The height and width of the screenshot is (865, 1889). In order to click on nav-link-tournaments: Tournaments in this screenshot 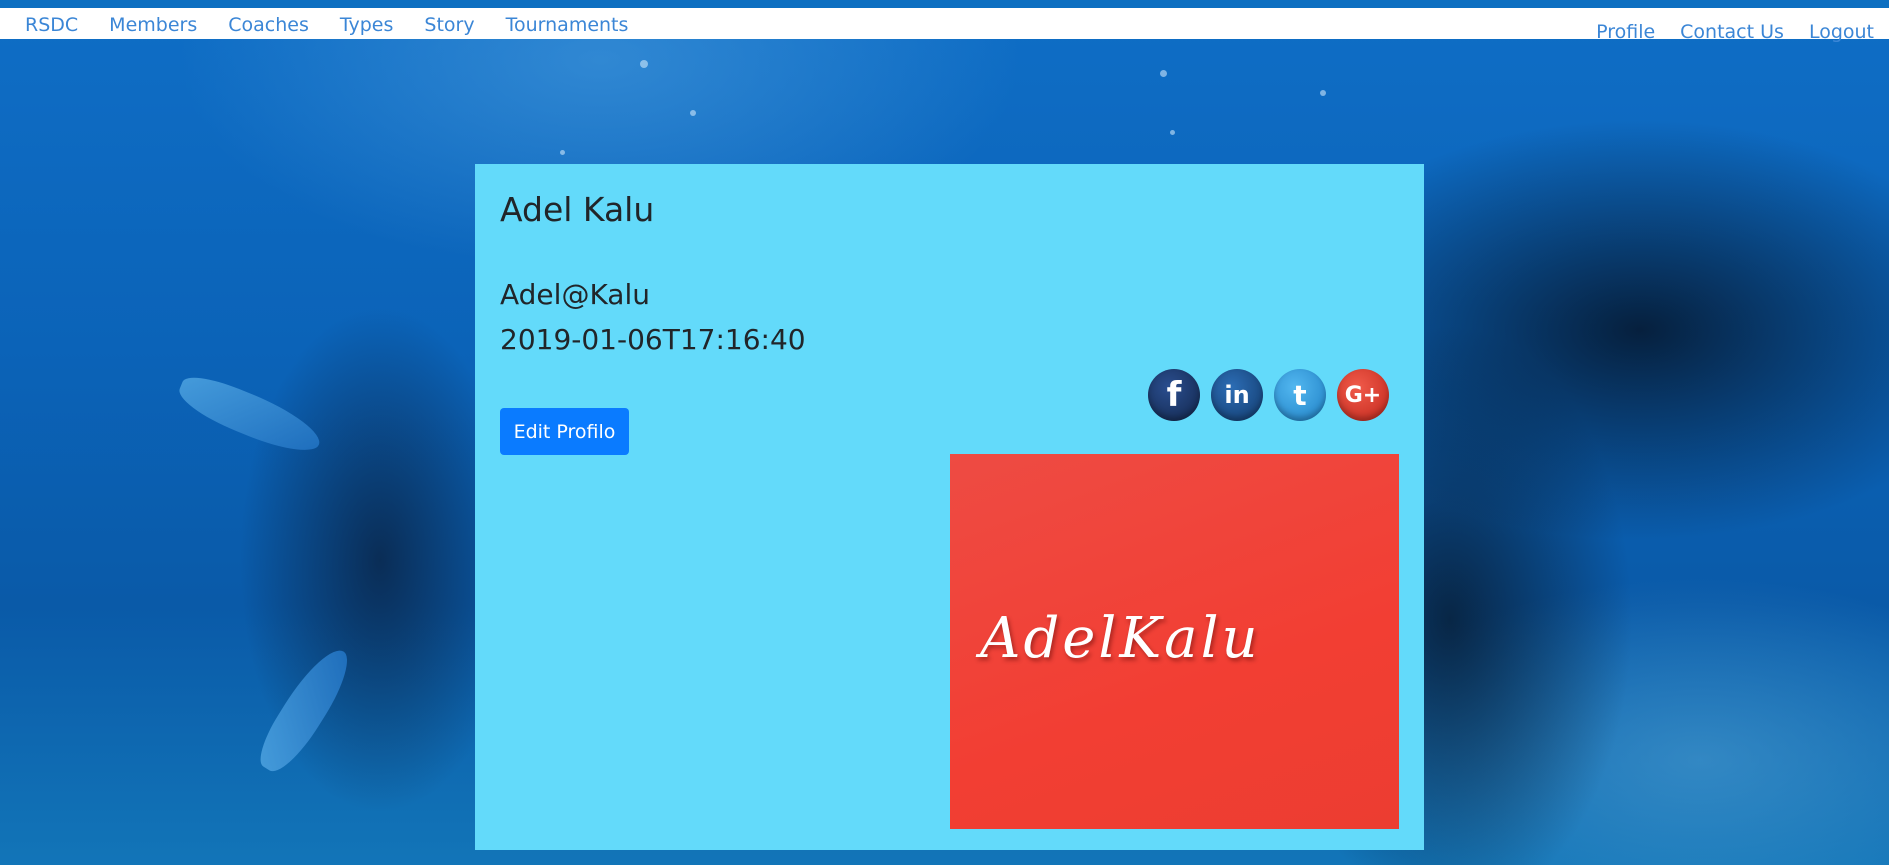, I will do `click(567, 25)`.